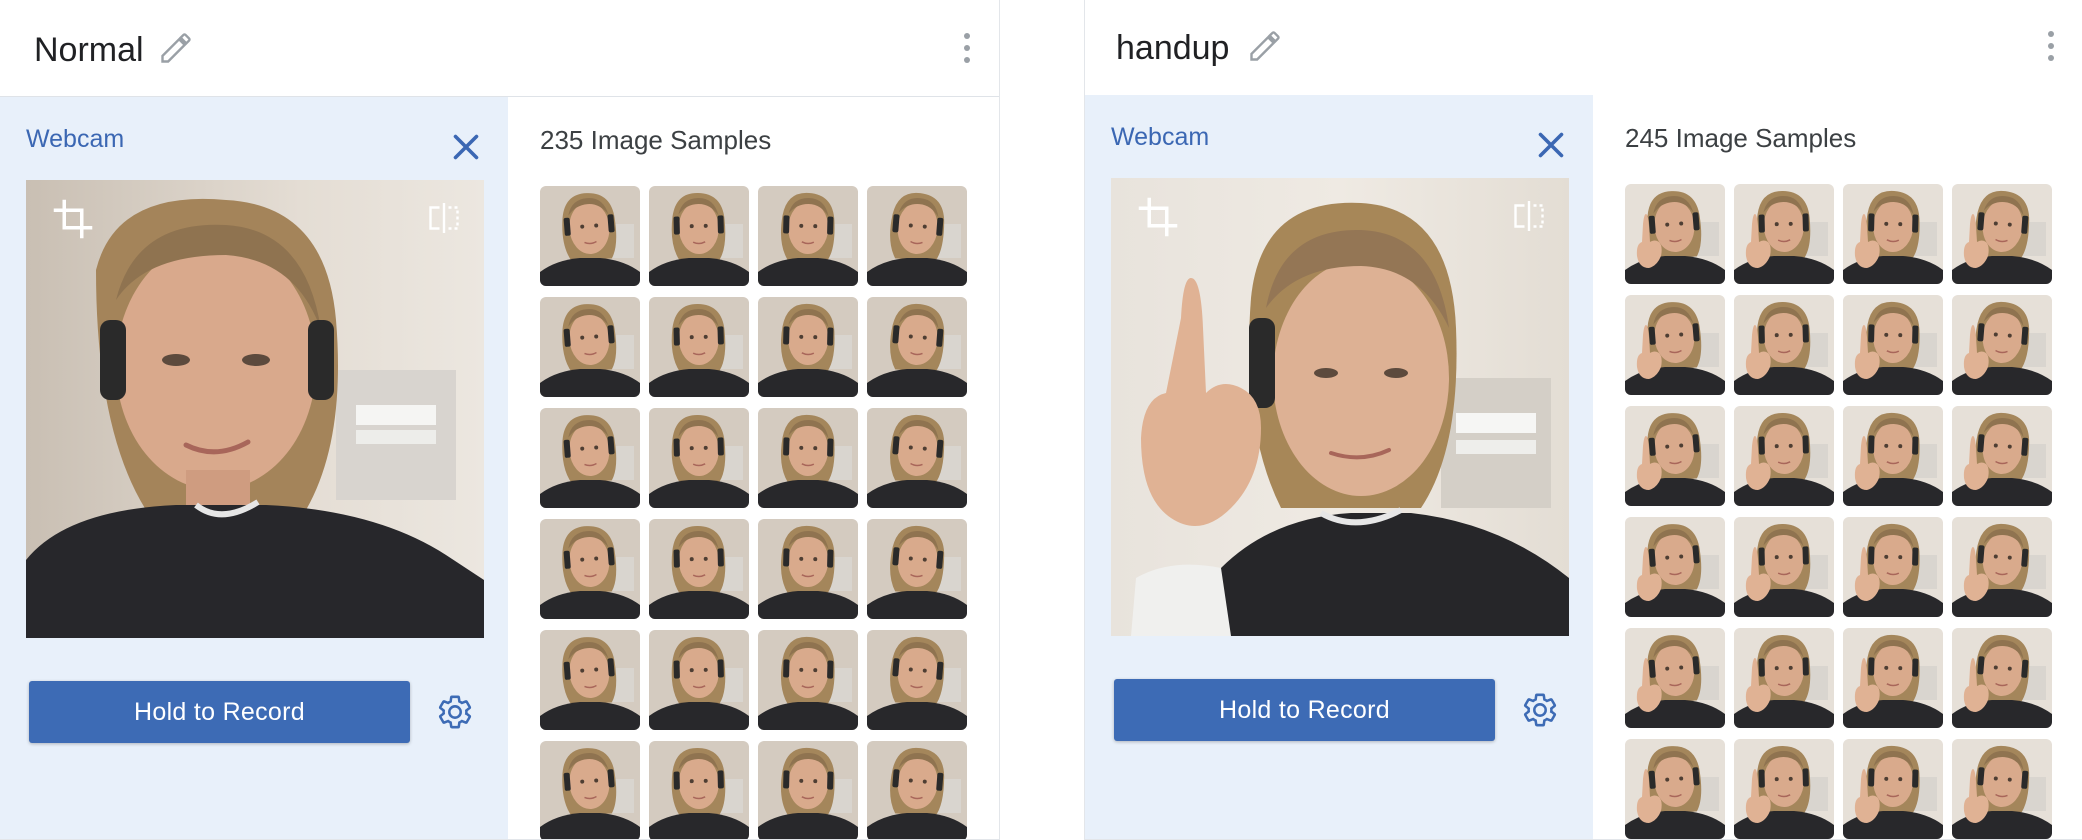 Image resolution: width=2082 pixels, height=840 pixels. I want to click on class-title: handup, so click(1172, 48).